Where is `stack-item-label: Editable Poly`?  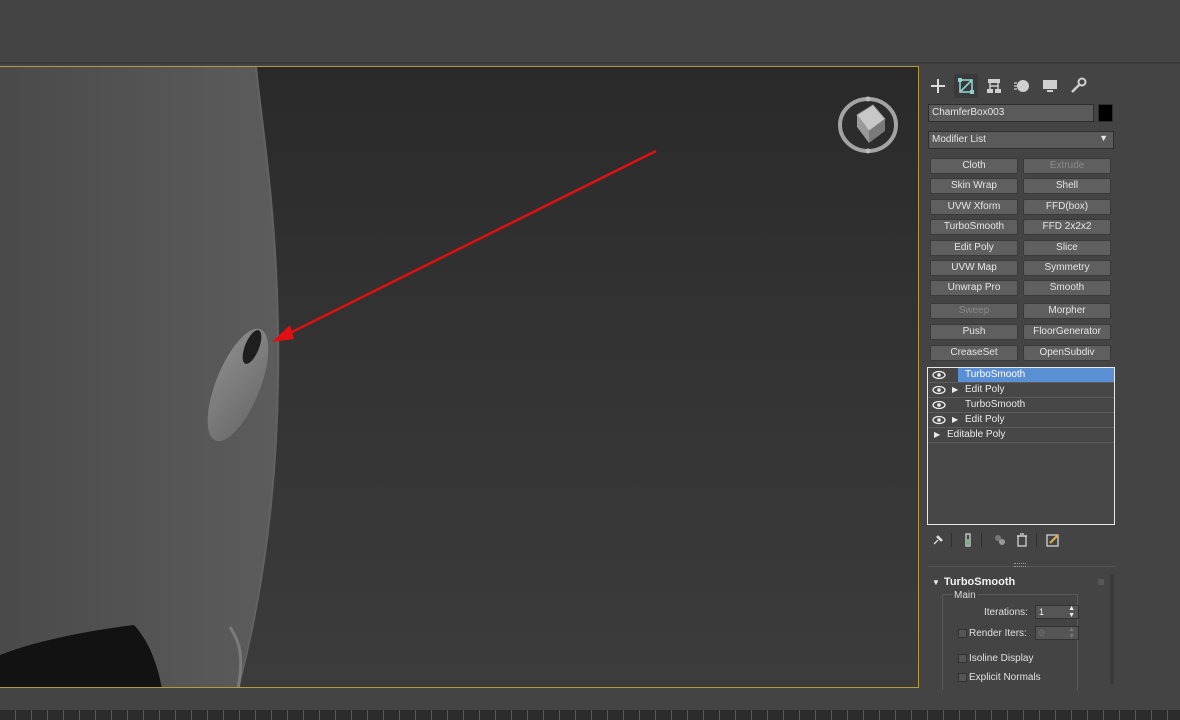 stack-item-label: Editable Poly is located at coordinates (976, 434).